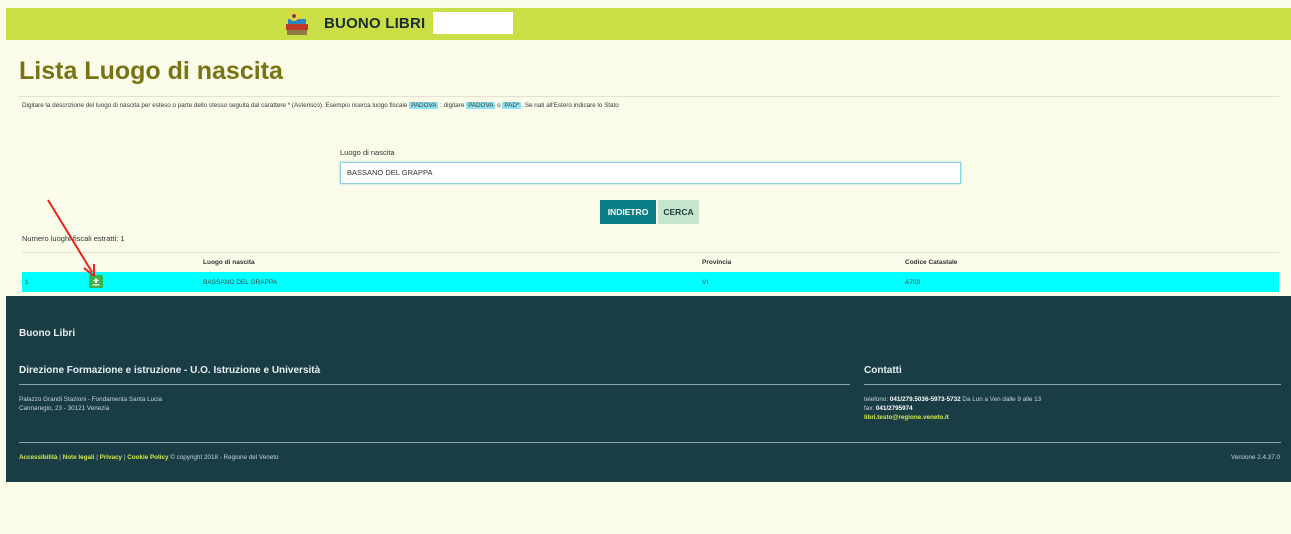  I want to click on footer-address-line2: Cannaregio, 23 - 30121 Venezia, so click(64, 408).